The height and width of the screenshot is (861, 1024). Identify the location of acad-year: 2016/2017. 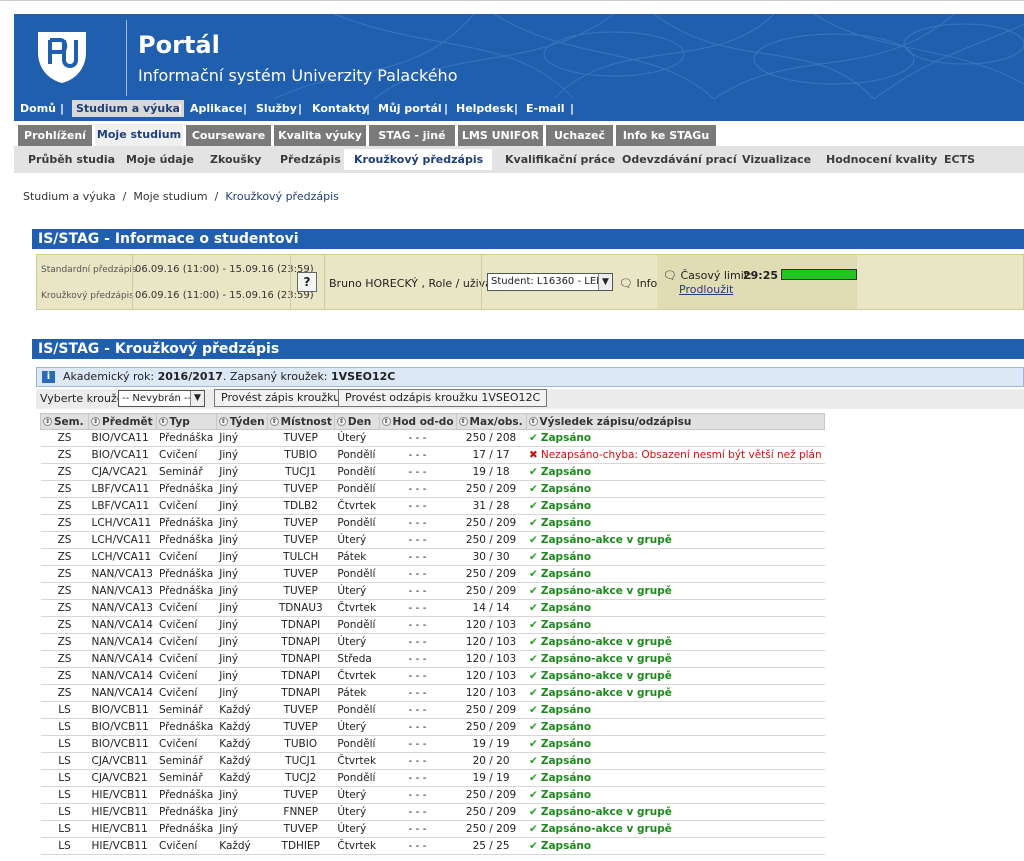
(190, 376).